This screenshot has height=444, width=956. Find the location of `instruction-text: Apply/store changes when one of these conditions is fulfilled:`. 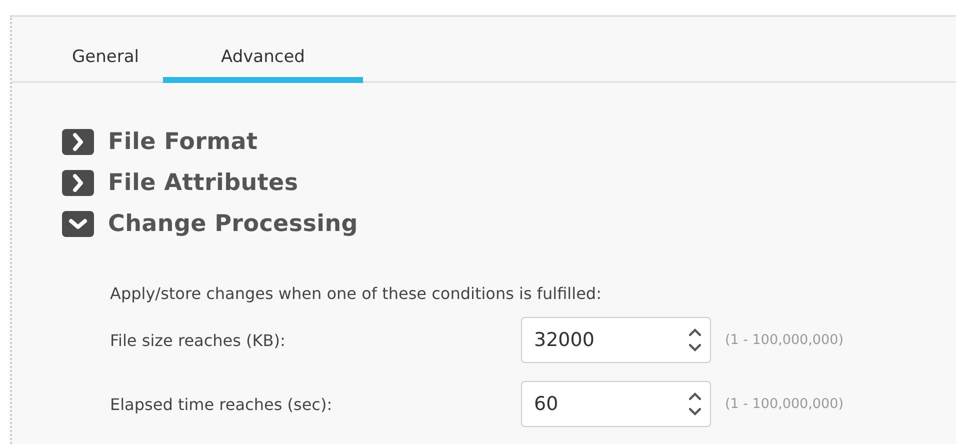

instruction-text: Apply/store changes when one of these conditions is fulfilled: is located at coordinates (356, 294).